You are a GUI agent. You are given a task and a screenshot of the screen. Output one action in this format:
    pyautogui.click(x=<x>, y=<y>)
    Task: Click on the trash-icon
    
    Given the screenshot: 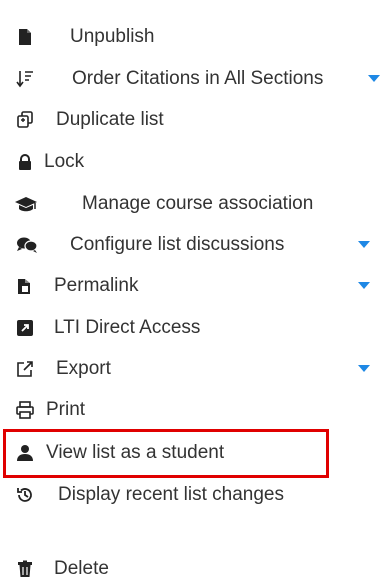 What is the action you would take?
    pyautogui.click(x=25, y=569)
    